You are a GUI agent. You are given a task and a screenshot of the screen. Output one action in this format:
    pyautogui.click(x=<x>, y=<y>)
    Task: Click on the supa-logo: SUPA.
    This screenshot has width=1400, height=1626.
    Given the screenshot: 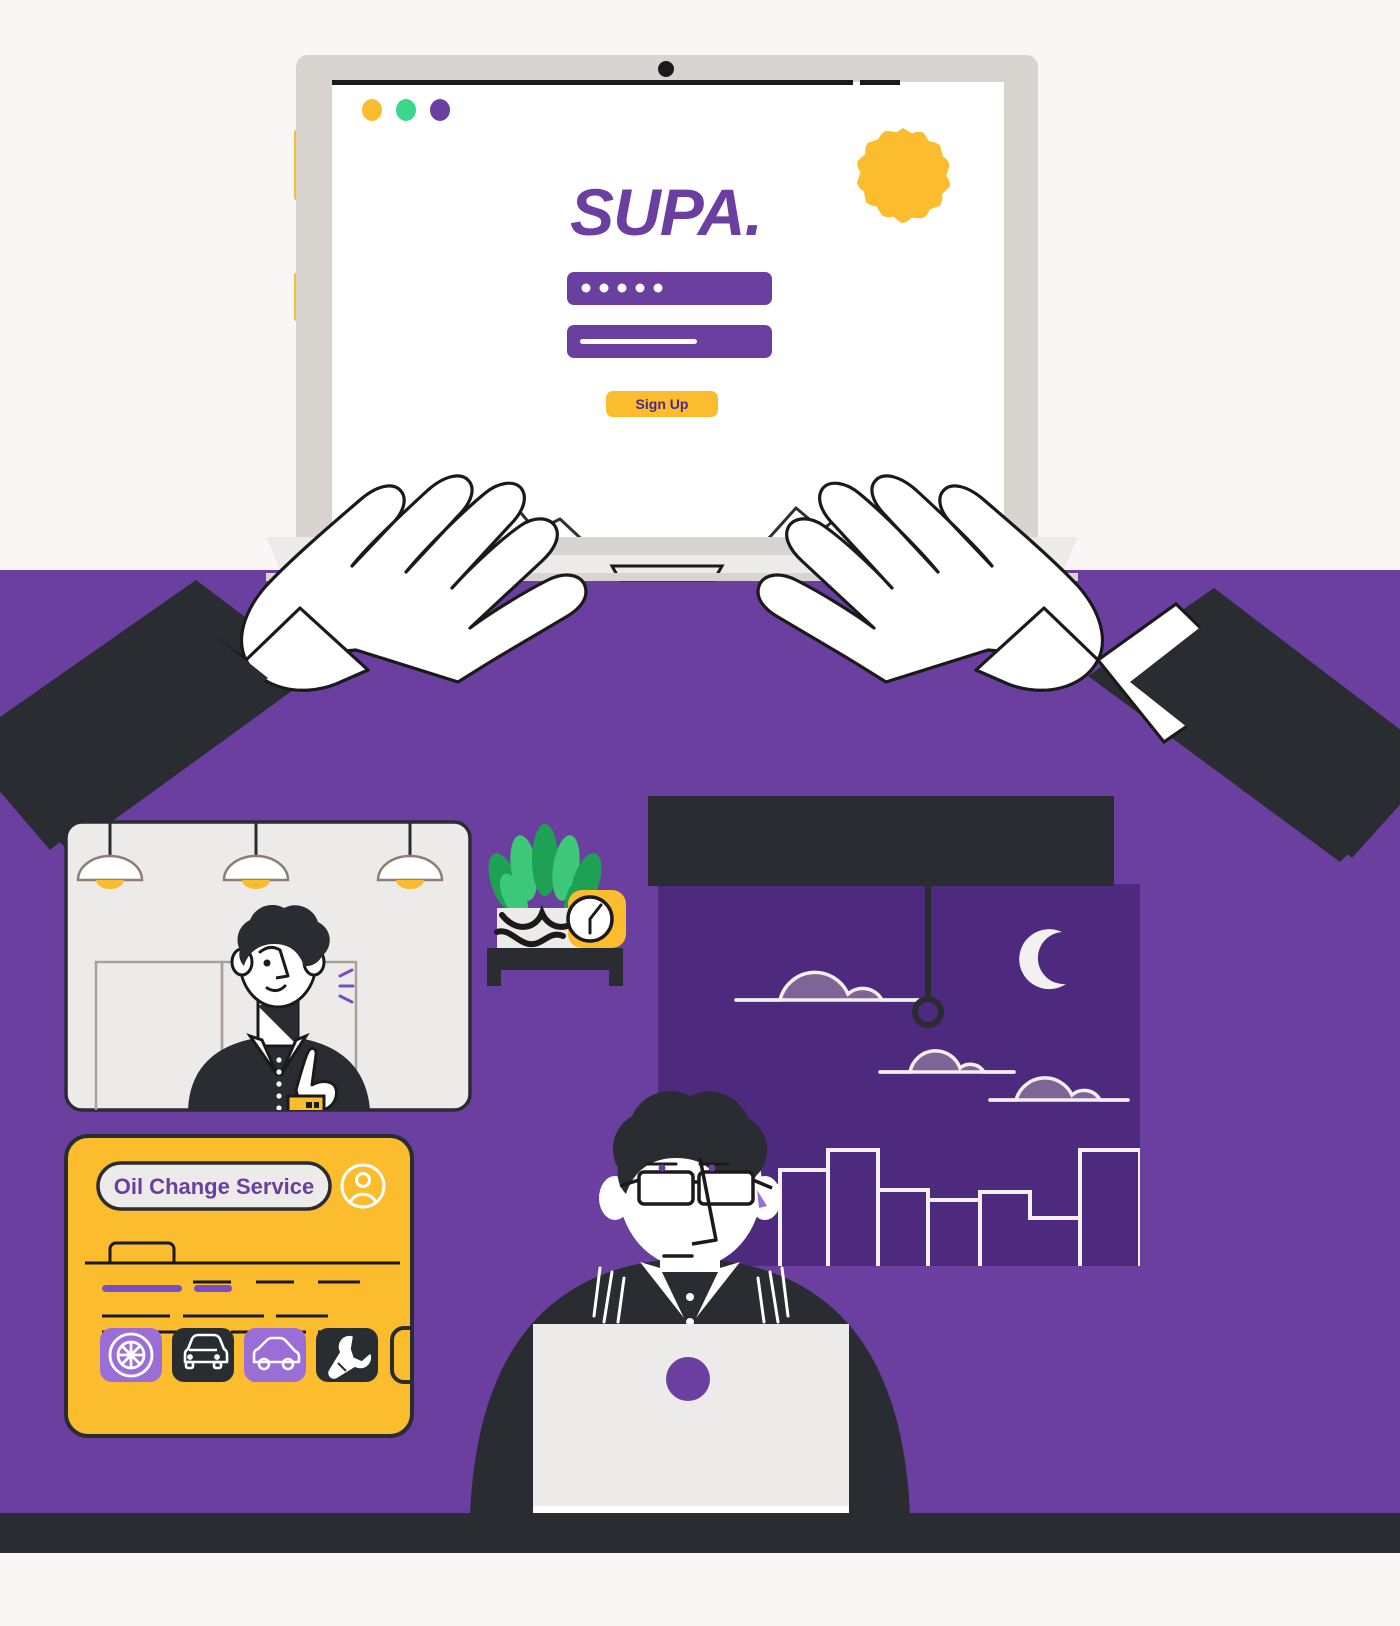 What is the action you would take?
    pyautogui.click(x=666, y=212)
    